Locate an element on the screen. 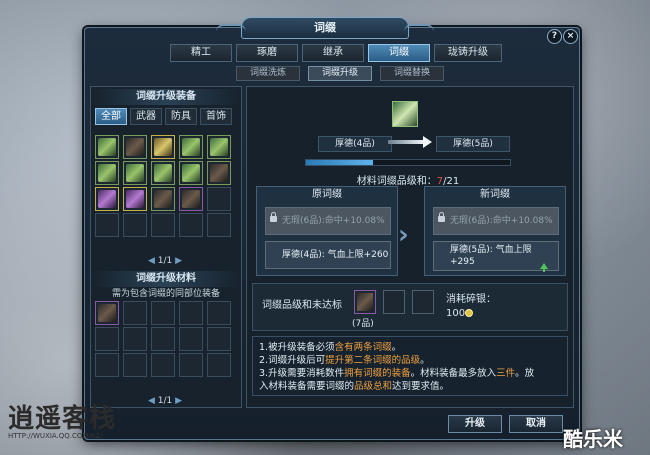 This screenshot has width=650, height=455. category-weapon: 武器 is located at coordinates (146, 116).